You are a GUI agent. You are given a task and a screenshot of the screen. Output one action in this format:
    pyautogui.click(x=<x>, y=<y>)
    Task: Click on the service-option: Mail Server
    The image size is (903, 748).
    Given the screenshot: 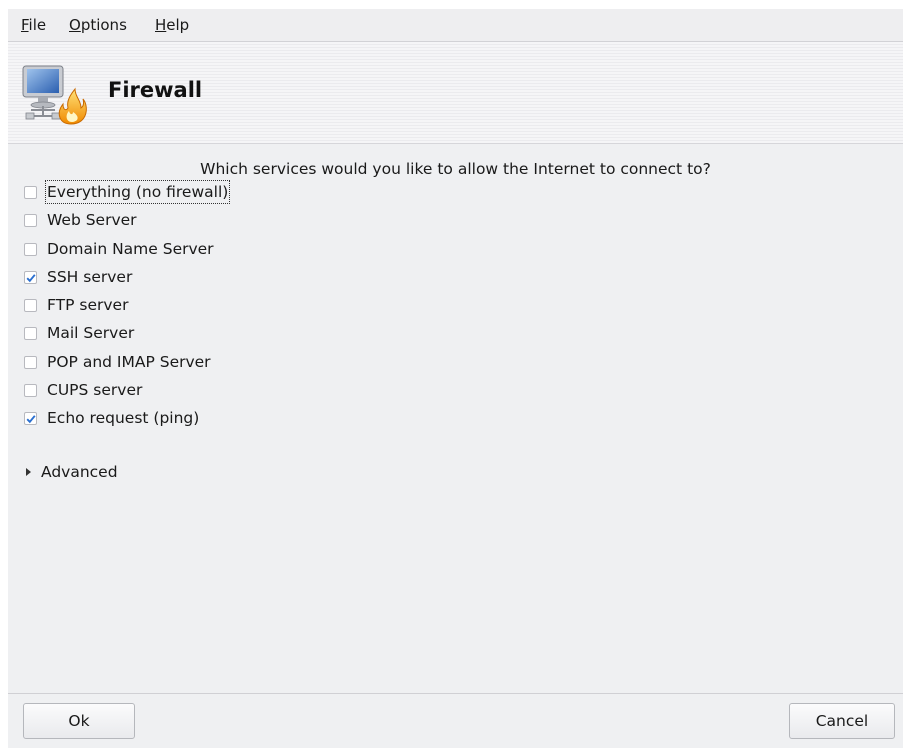 What is the action you would take?
    pyautogui.click(x=79, y=333)
    